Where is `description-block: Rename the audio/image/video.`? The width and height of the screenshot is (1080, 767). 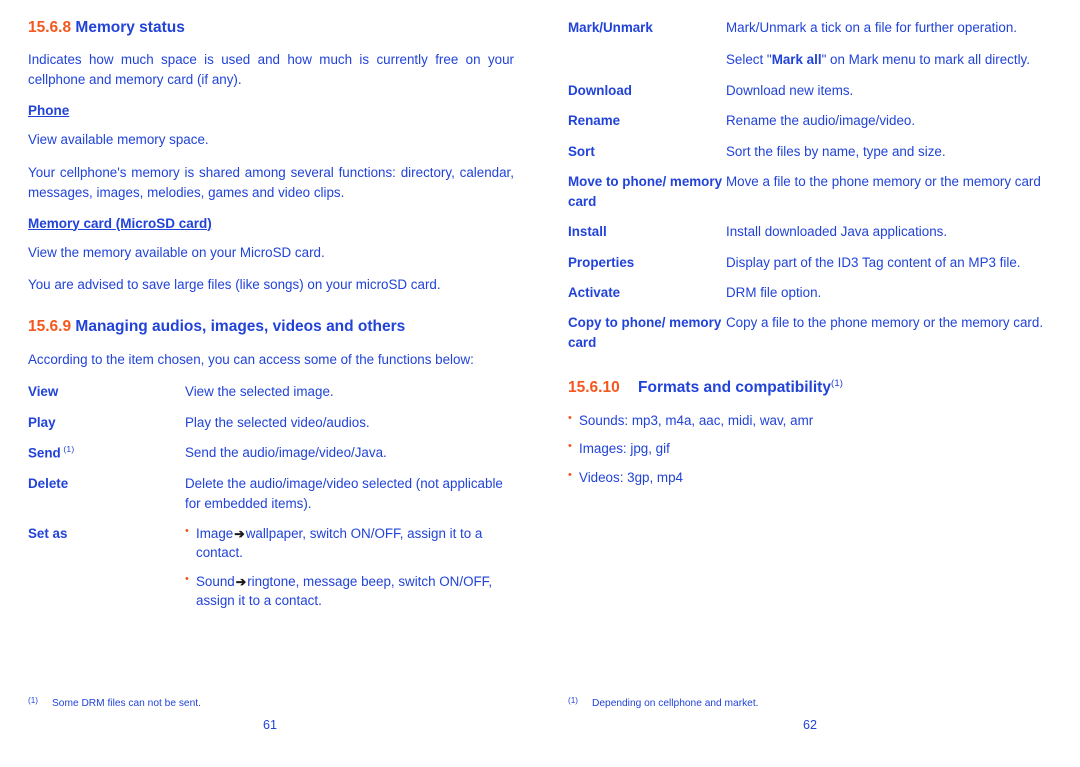 description-block: Rename the audio/image/video. is located at coordinates (821, 121).